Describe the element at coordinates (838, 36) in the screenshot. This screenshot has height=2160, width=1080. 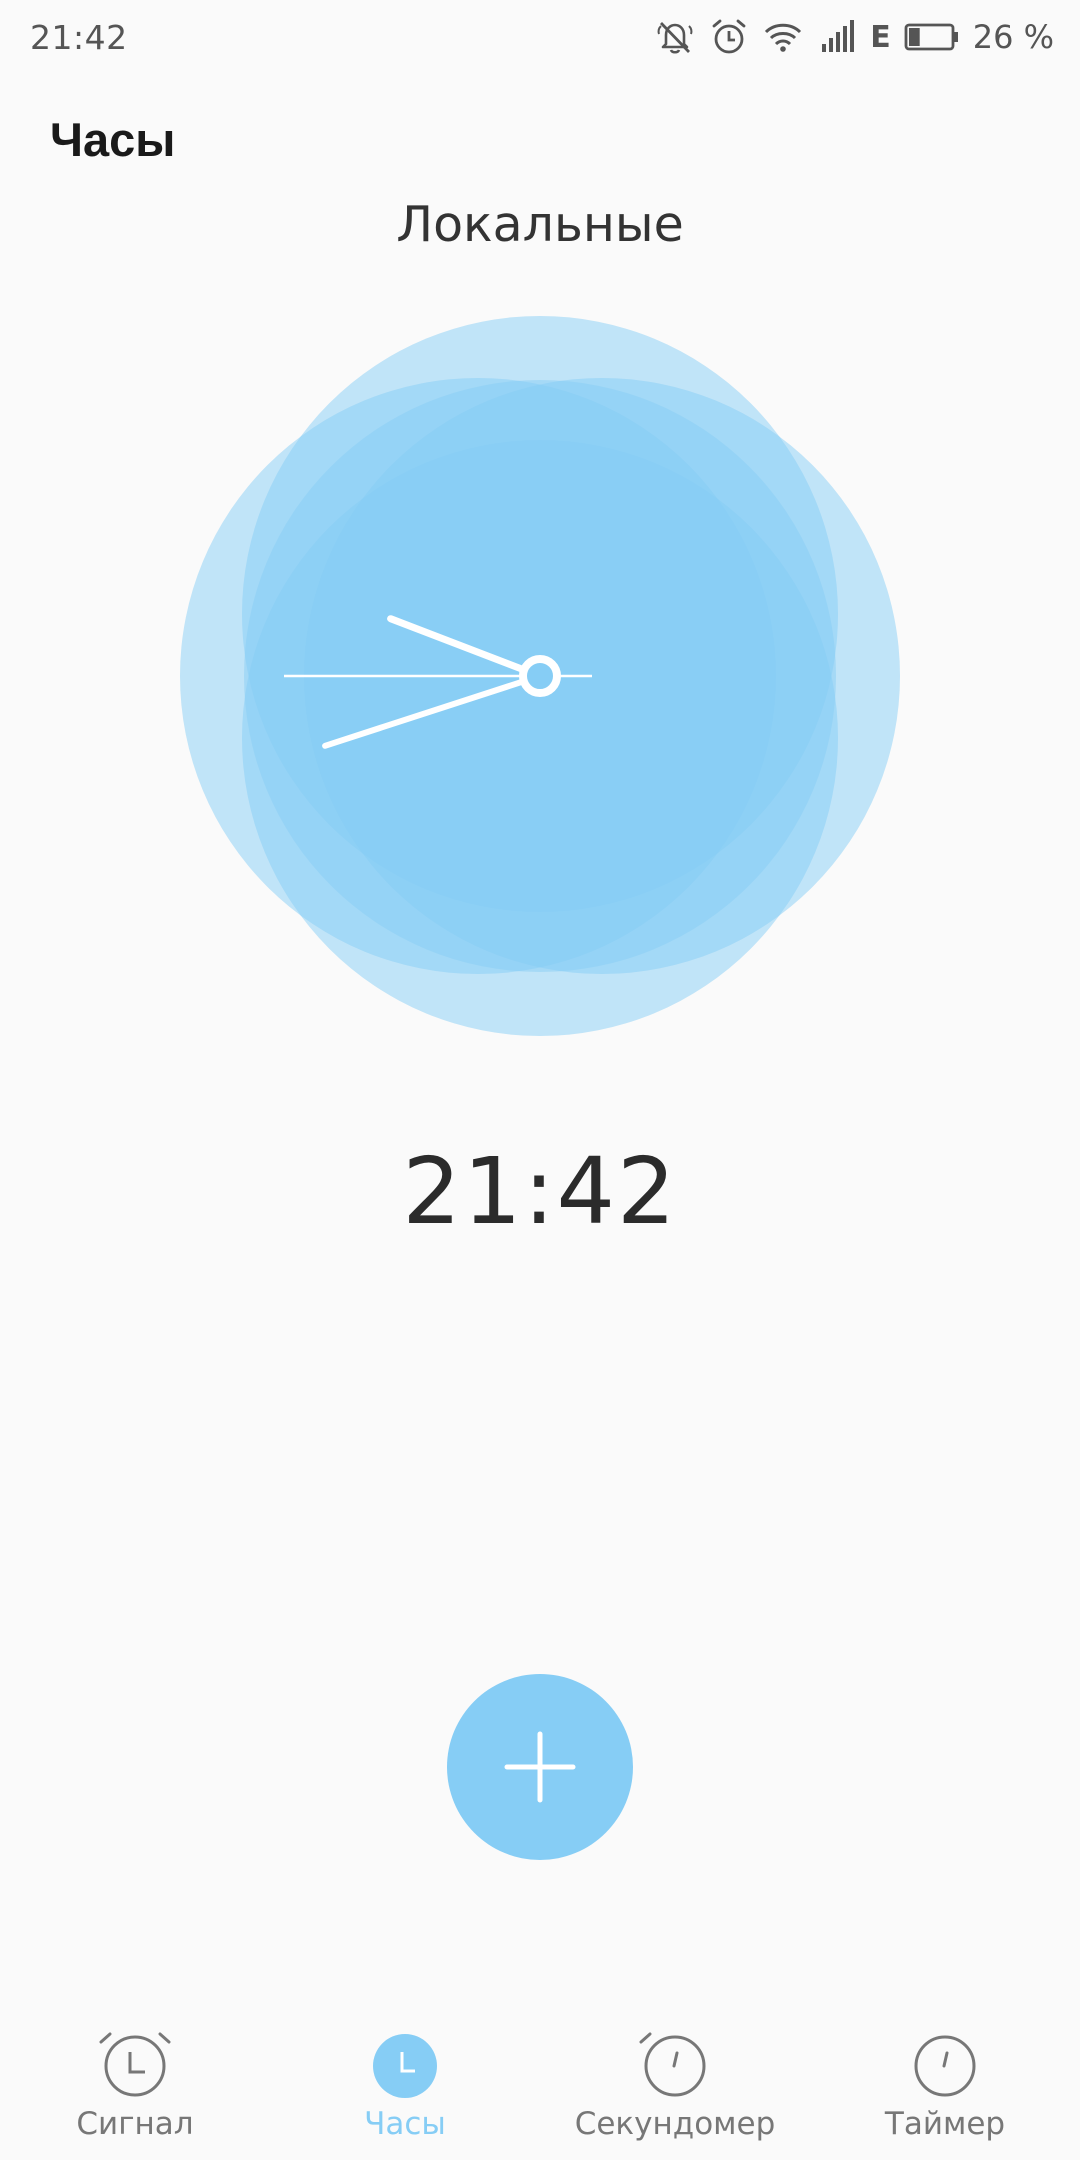
I see `signal-icon` at that location.